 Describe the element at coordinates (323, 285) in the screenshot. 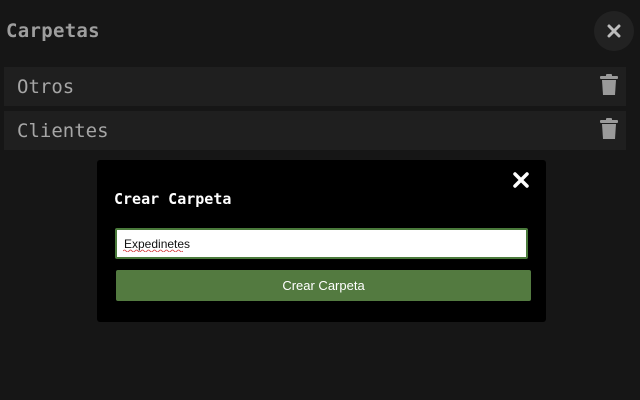

I see `create-folder-button: Crear Carpeta` at that location.